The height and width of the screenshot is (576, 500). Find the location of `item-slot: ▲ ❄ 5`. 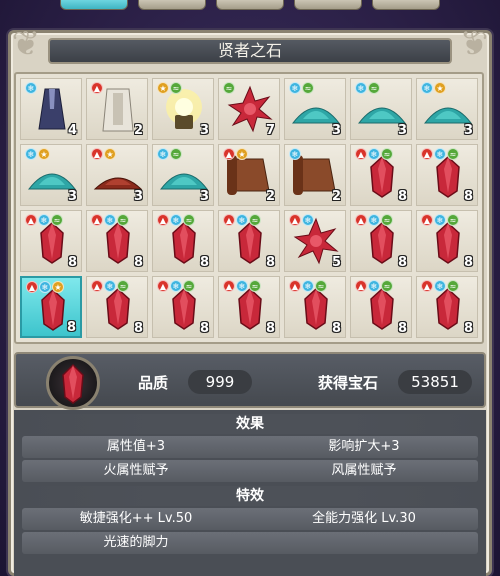

item-slot: ▲ ❄ 5 is located at coordinates (315, 241).